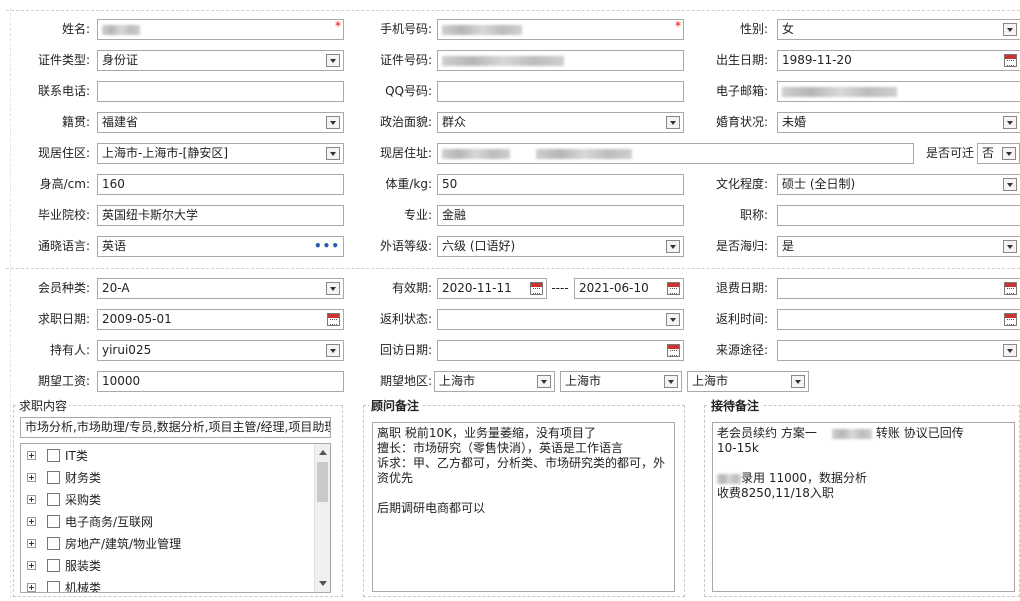  What do you see at coordinates (492, 288) in the screenshot?
I see `validity-from-field: 2020-11-11` at bounding box center [492, 288].